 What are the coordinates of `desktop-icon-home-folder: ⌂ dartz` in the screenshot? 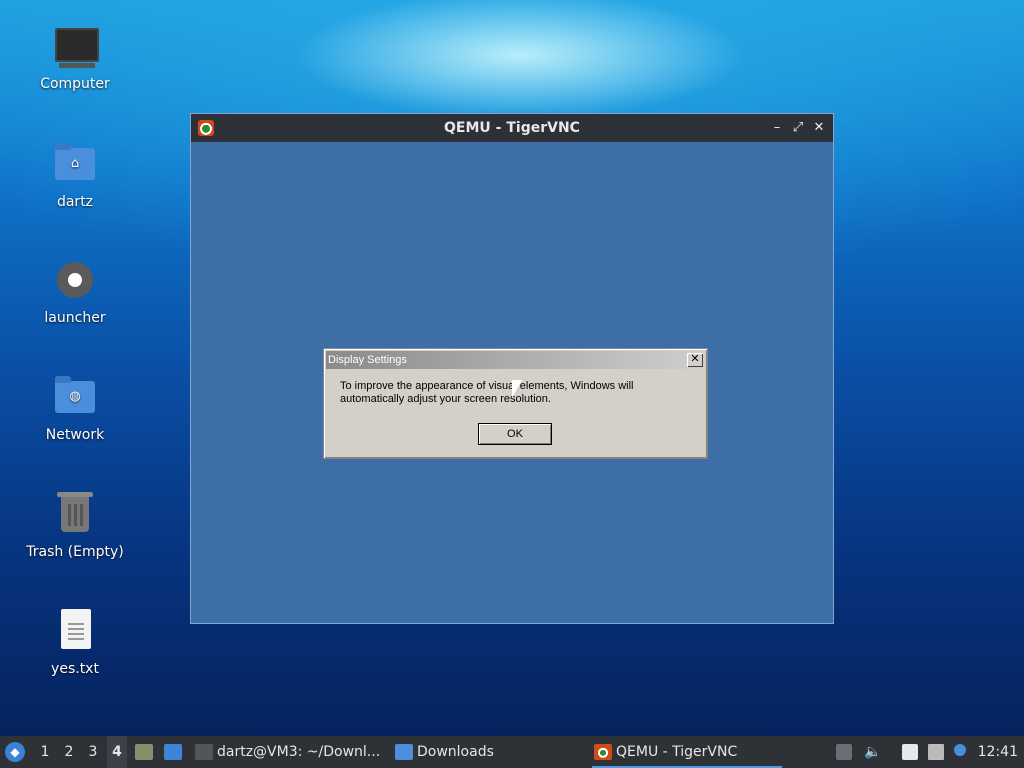 It's located at (75, 175).